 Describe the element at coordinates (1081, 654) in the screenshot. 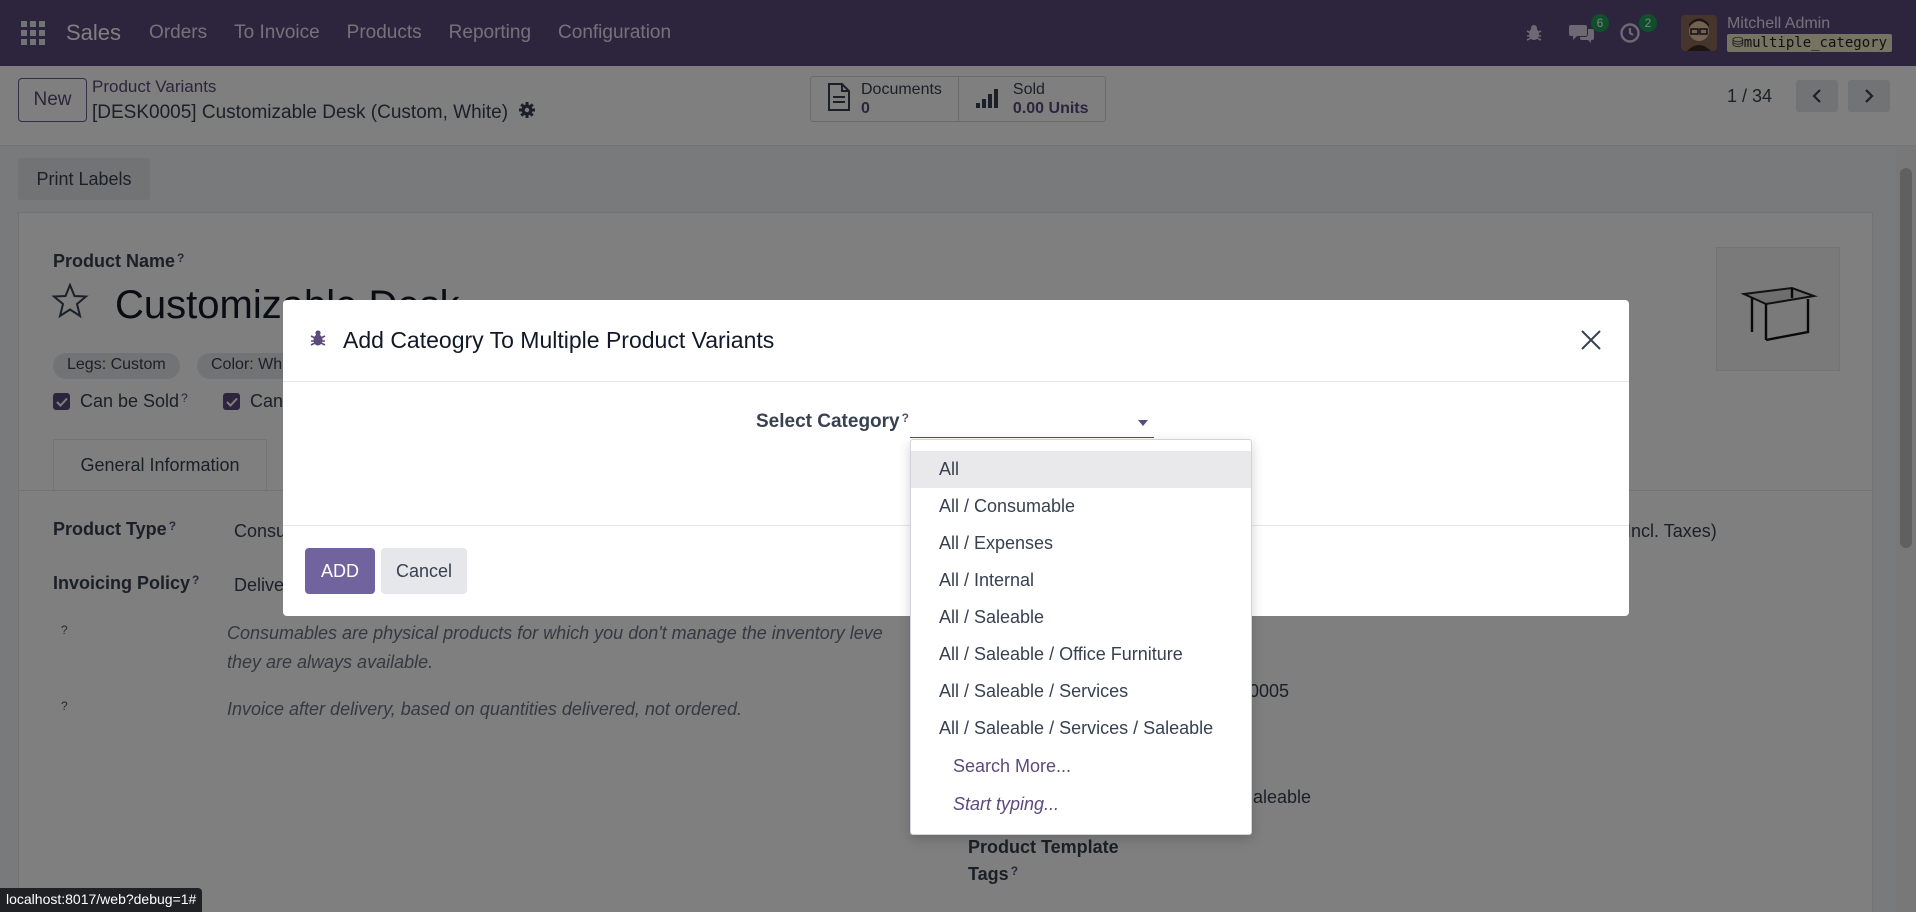

I see `dropdown-option-office-furniture: All / Saleable / Office Furniture` at that location.